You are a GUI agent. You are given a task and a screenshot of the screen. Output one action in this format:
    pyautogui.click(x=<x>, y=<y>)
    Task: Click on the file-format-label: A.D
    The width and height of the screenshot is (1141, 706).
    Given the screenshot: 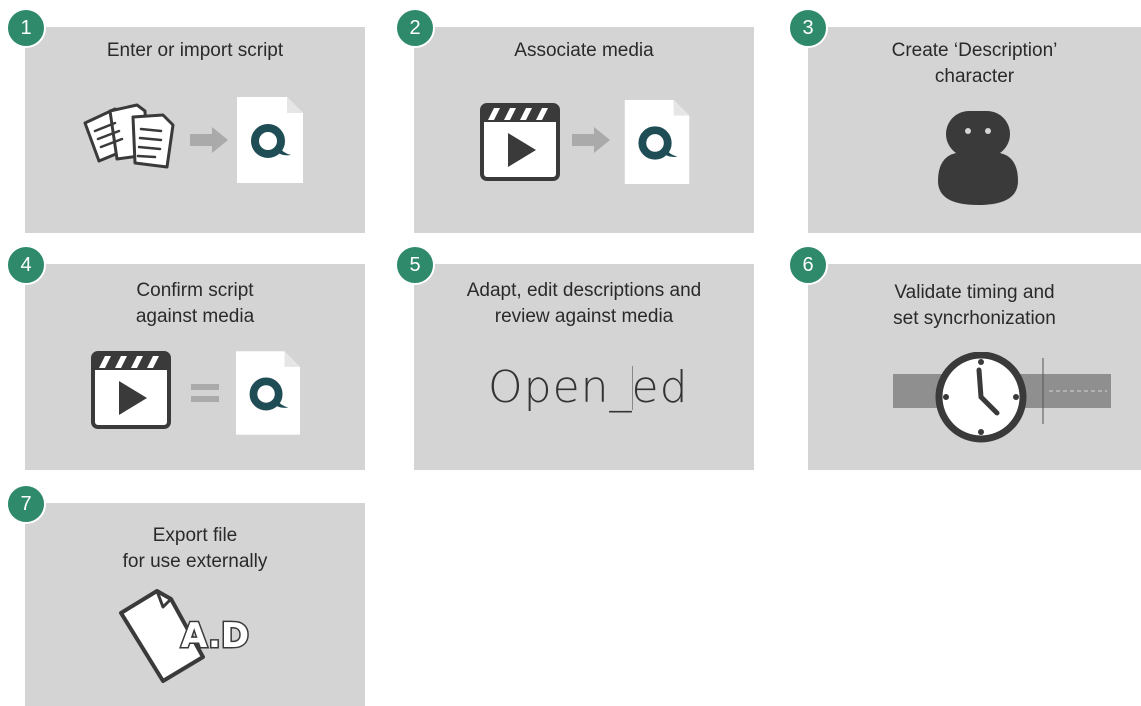 What is the action you would take?
    pyautogui.click(x=215, y=636)
    